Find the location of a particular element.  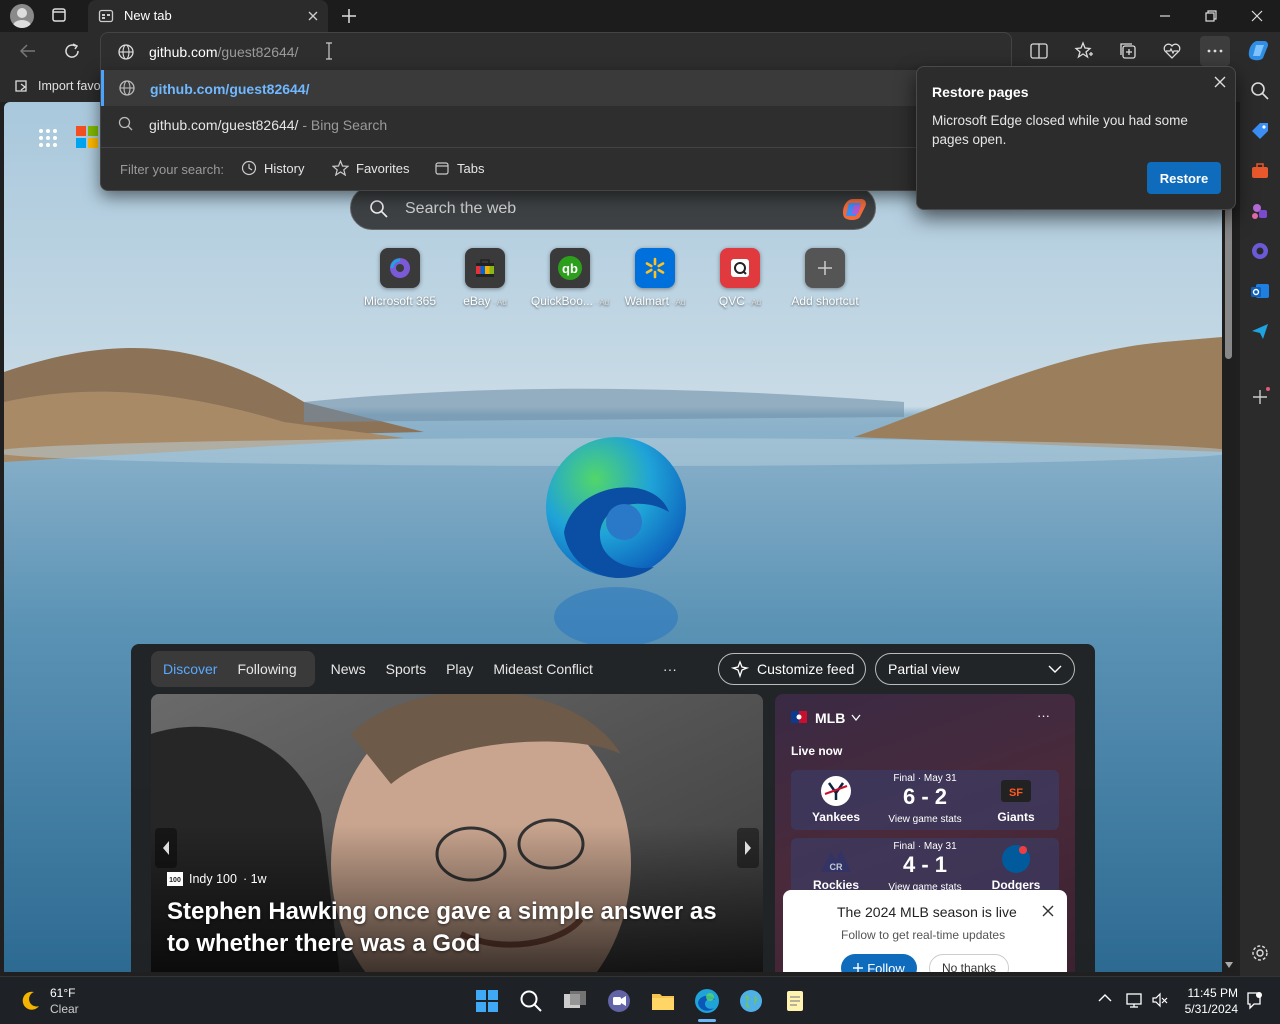

follow-label: Follow is located at coordinates (886, 966).